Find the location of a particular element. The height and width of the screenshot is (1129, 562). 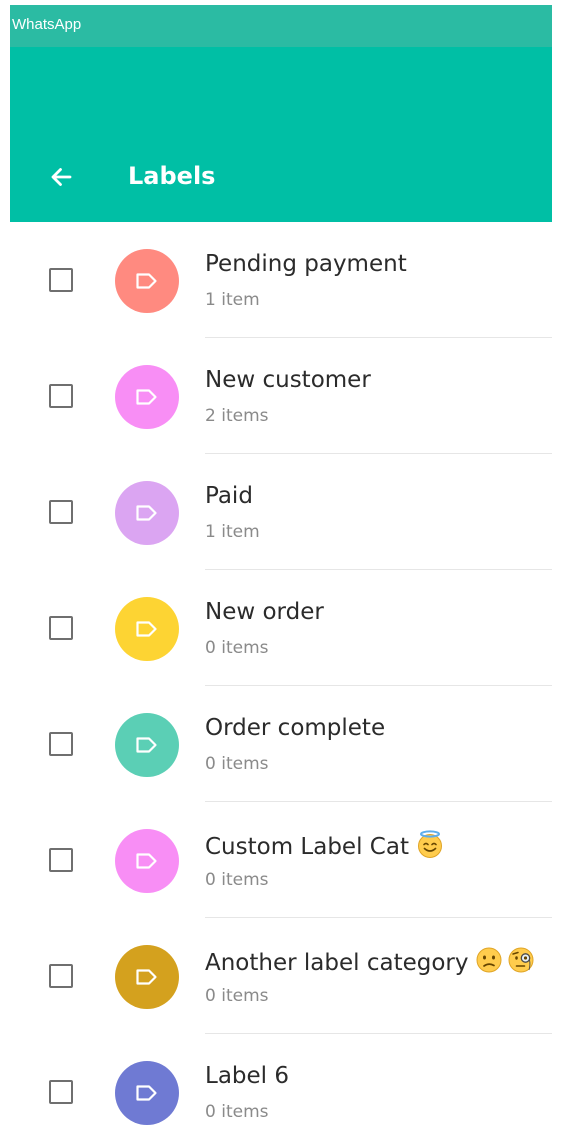

label-name: Label 6 is located at coordinates (247, 1076).